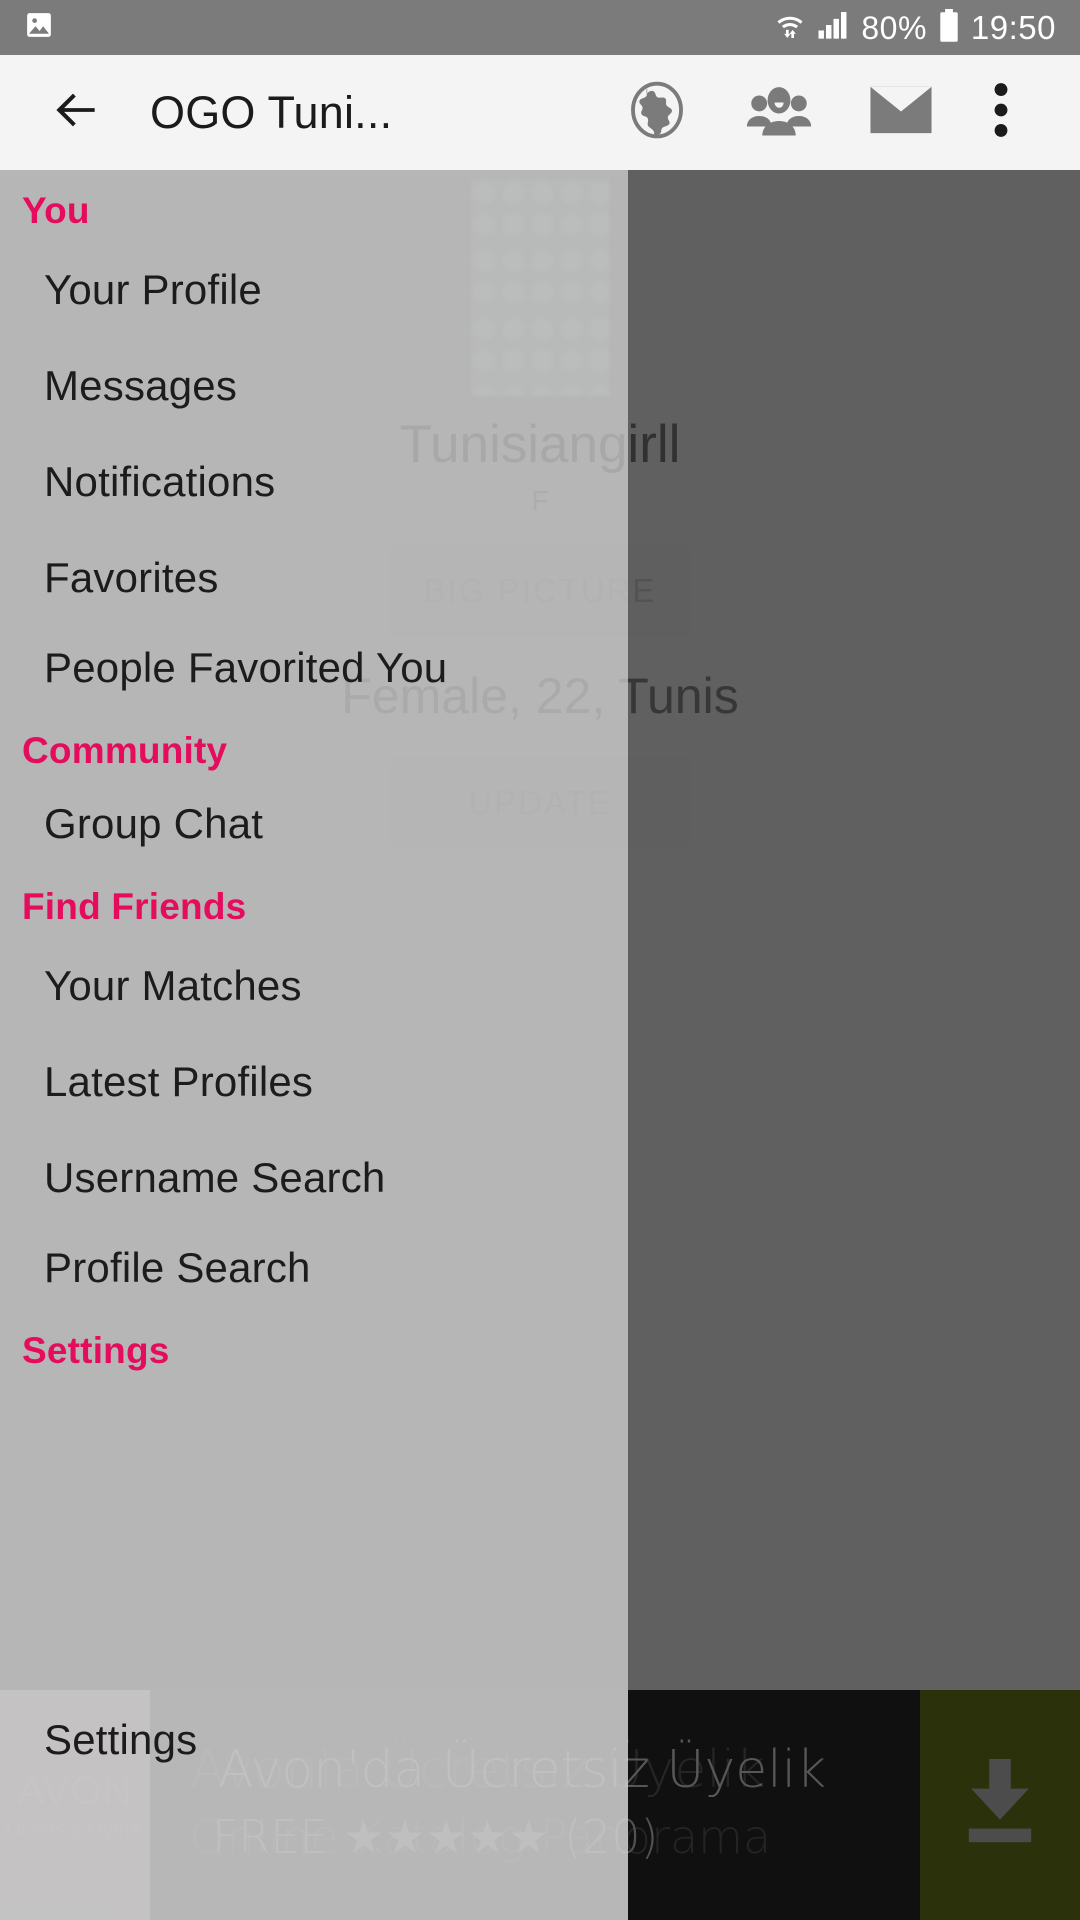 This screenshot has width=1080, height=1920. What do you see at coordinates (314, 1805) in the screenshot?
I see `drawer-bottom-region: Settings` at bounding box center [314, 1805].